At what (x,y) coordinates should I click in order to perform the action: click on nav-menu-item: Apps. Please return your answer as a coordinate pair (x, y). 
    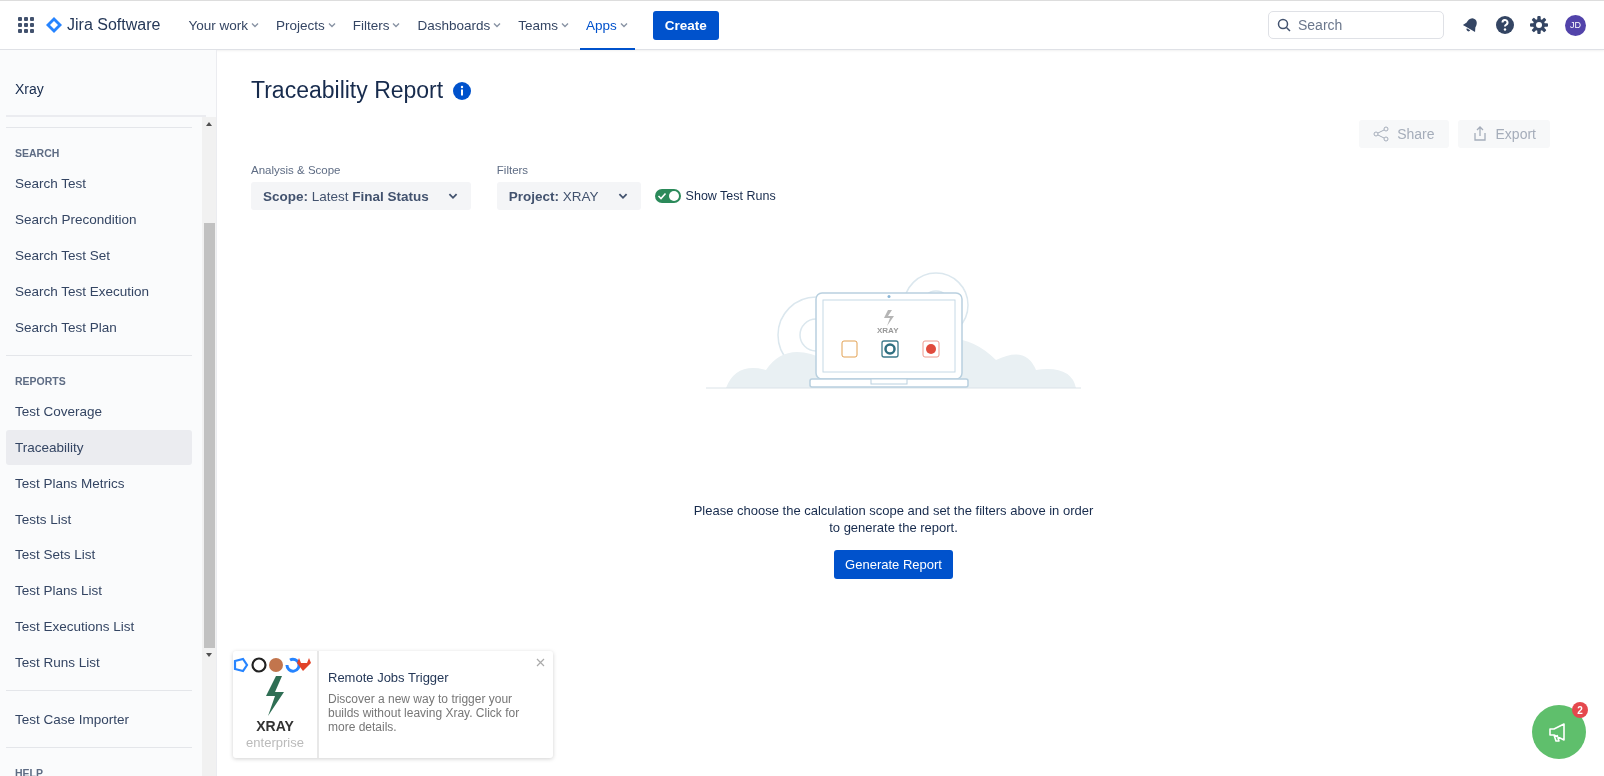
    Looking at the image, I should click on (607, 25).